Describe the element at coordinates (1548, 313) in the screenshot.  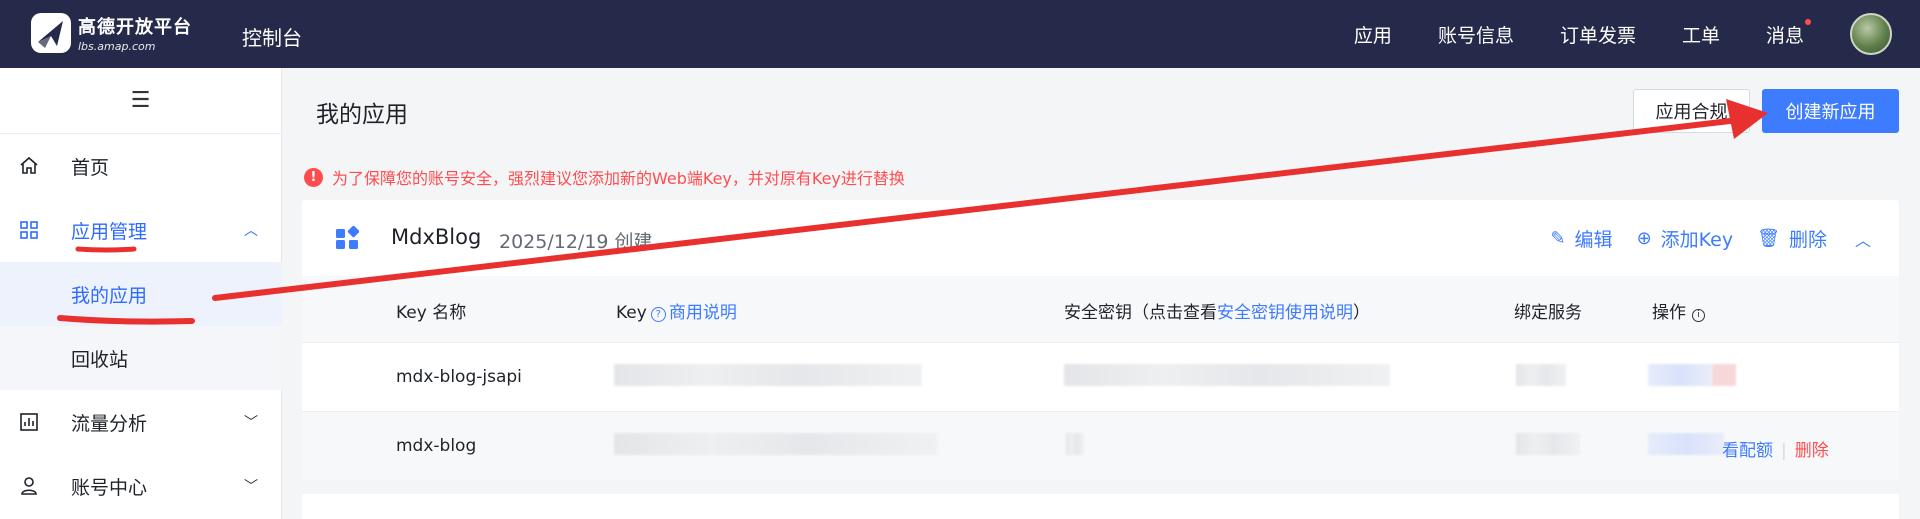
I see `col-bound-service: 绑定服务` at that location.